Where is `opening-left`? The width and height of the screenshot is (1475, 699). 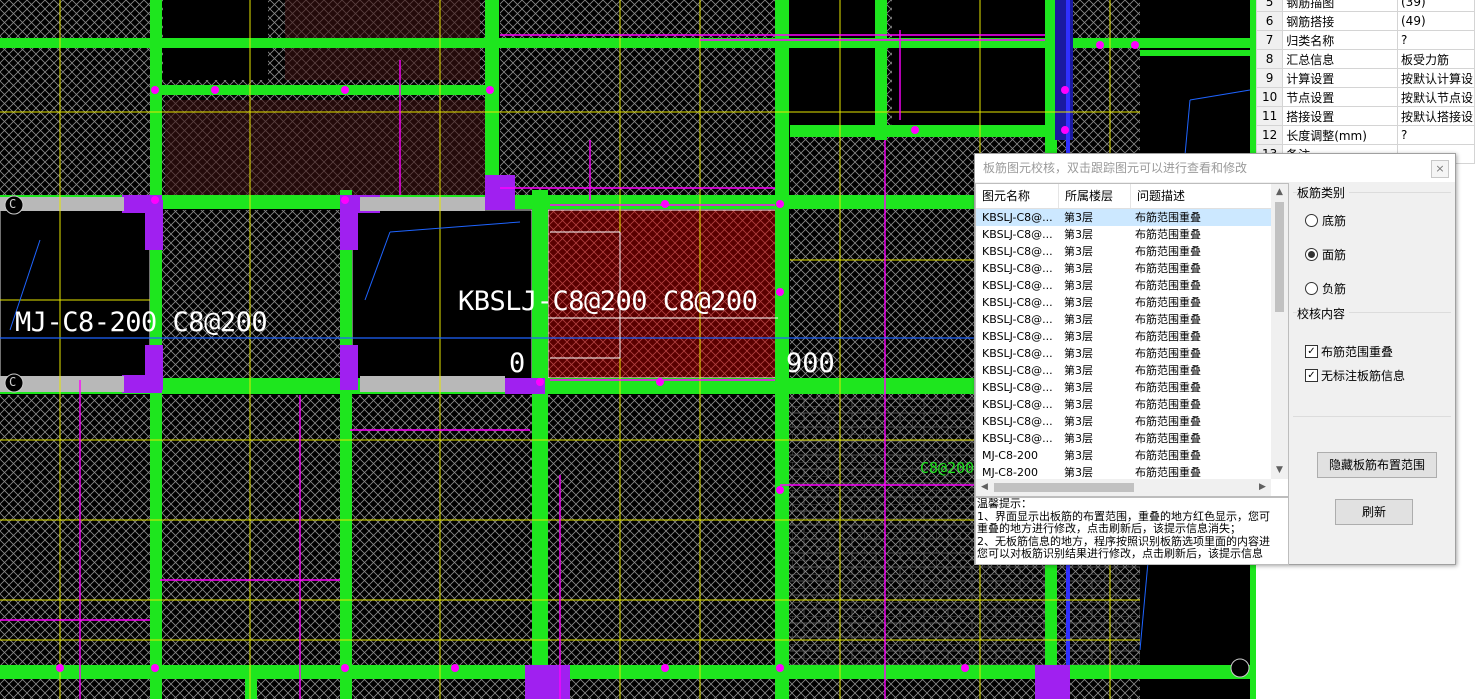 opening-left is located at coordinates (75, 295).